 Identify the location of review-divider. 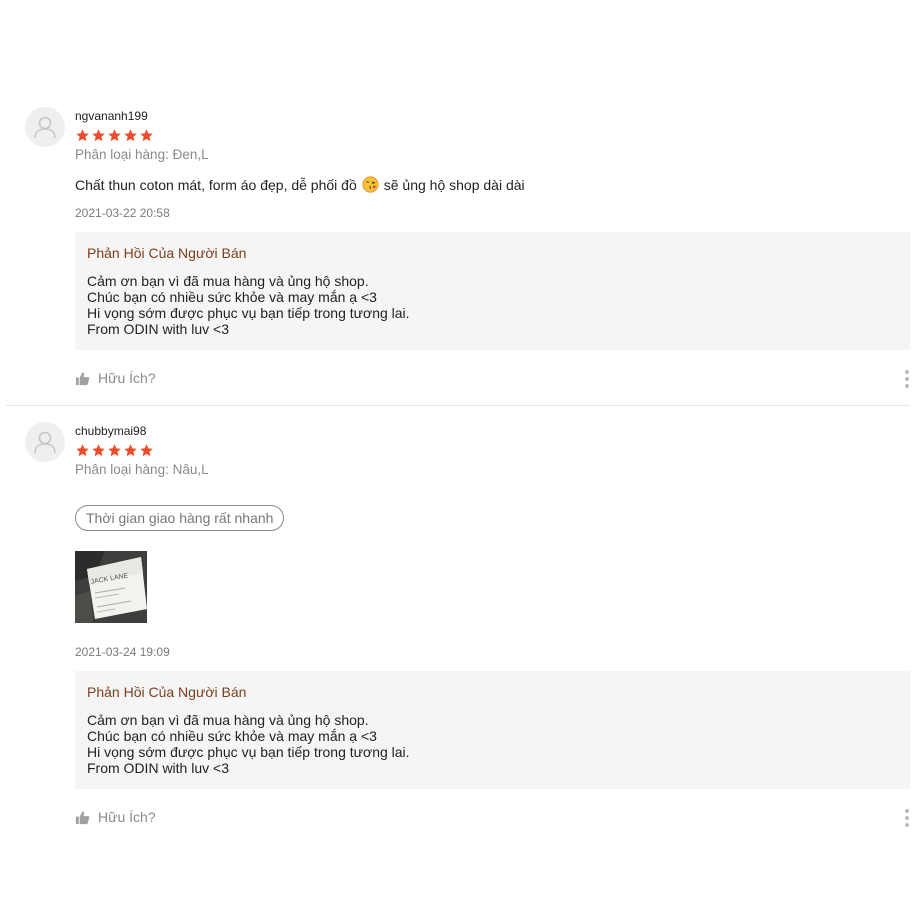
(458, 405).